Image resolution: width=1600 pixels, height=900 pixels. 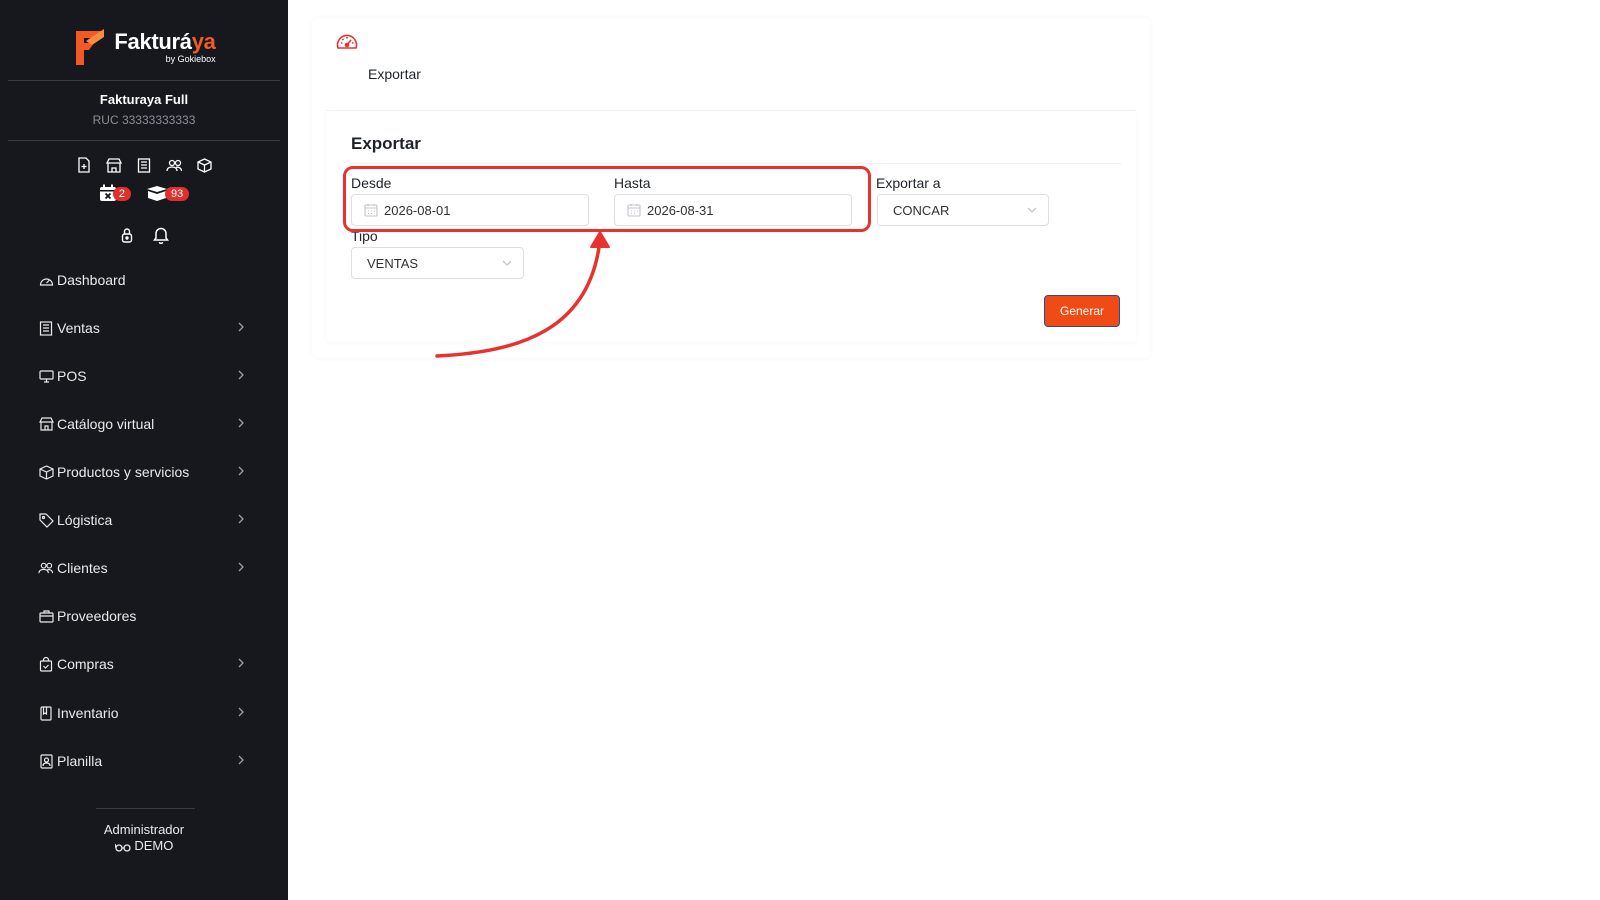 What do you see at coordinates (123, 472) in the screenshot?
I see `sidebar-item-label: Productos y servicios` at bounding box center [123, 472].